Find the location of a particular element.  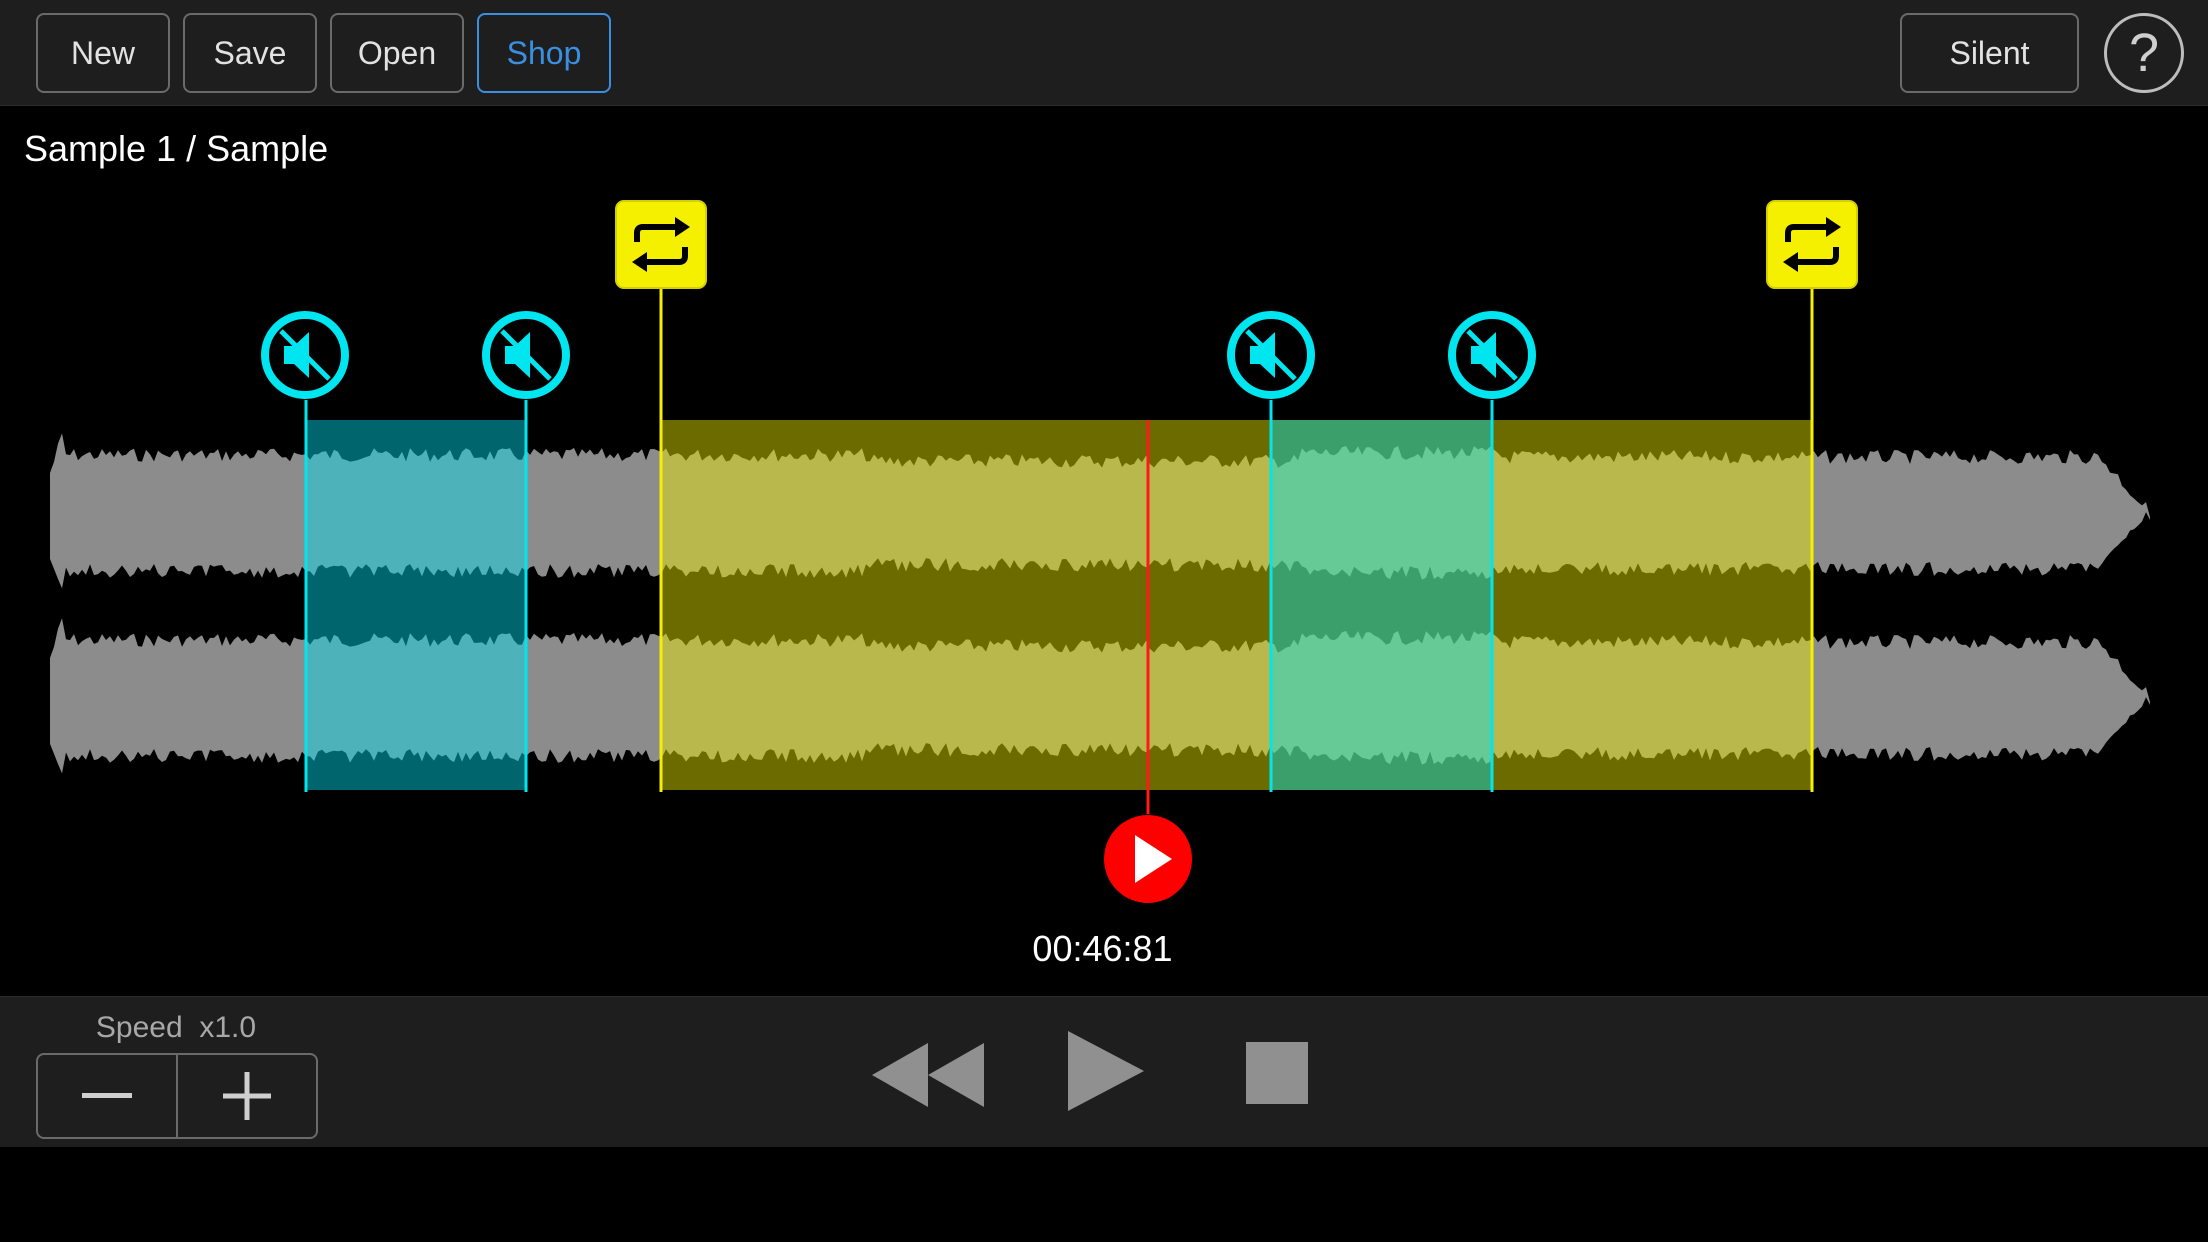

speed-label: Speed x1.0 is located at coordinates (176, 1028).